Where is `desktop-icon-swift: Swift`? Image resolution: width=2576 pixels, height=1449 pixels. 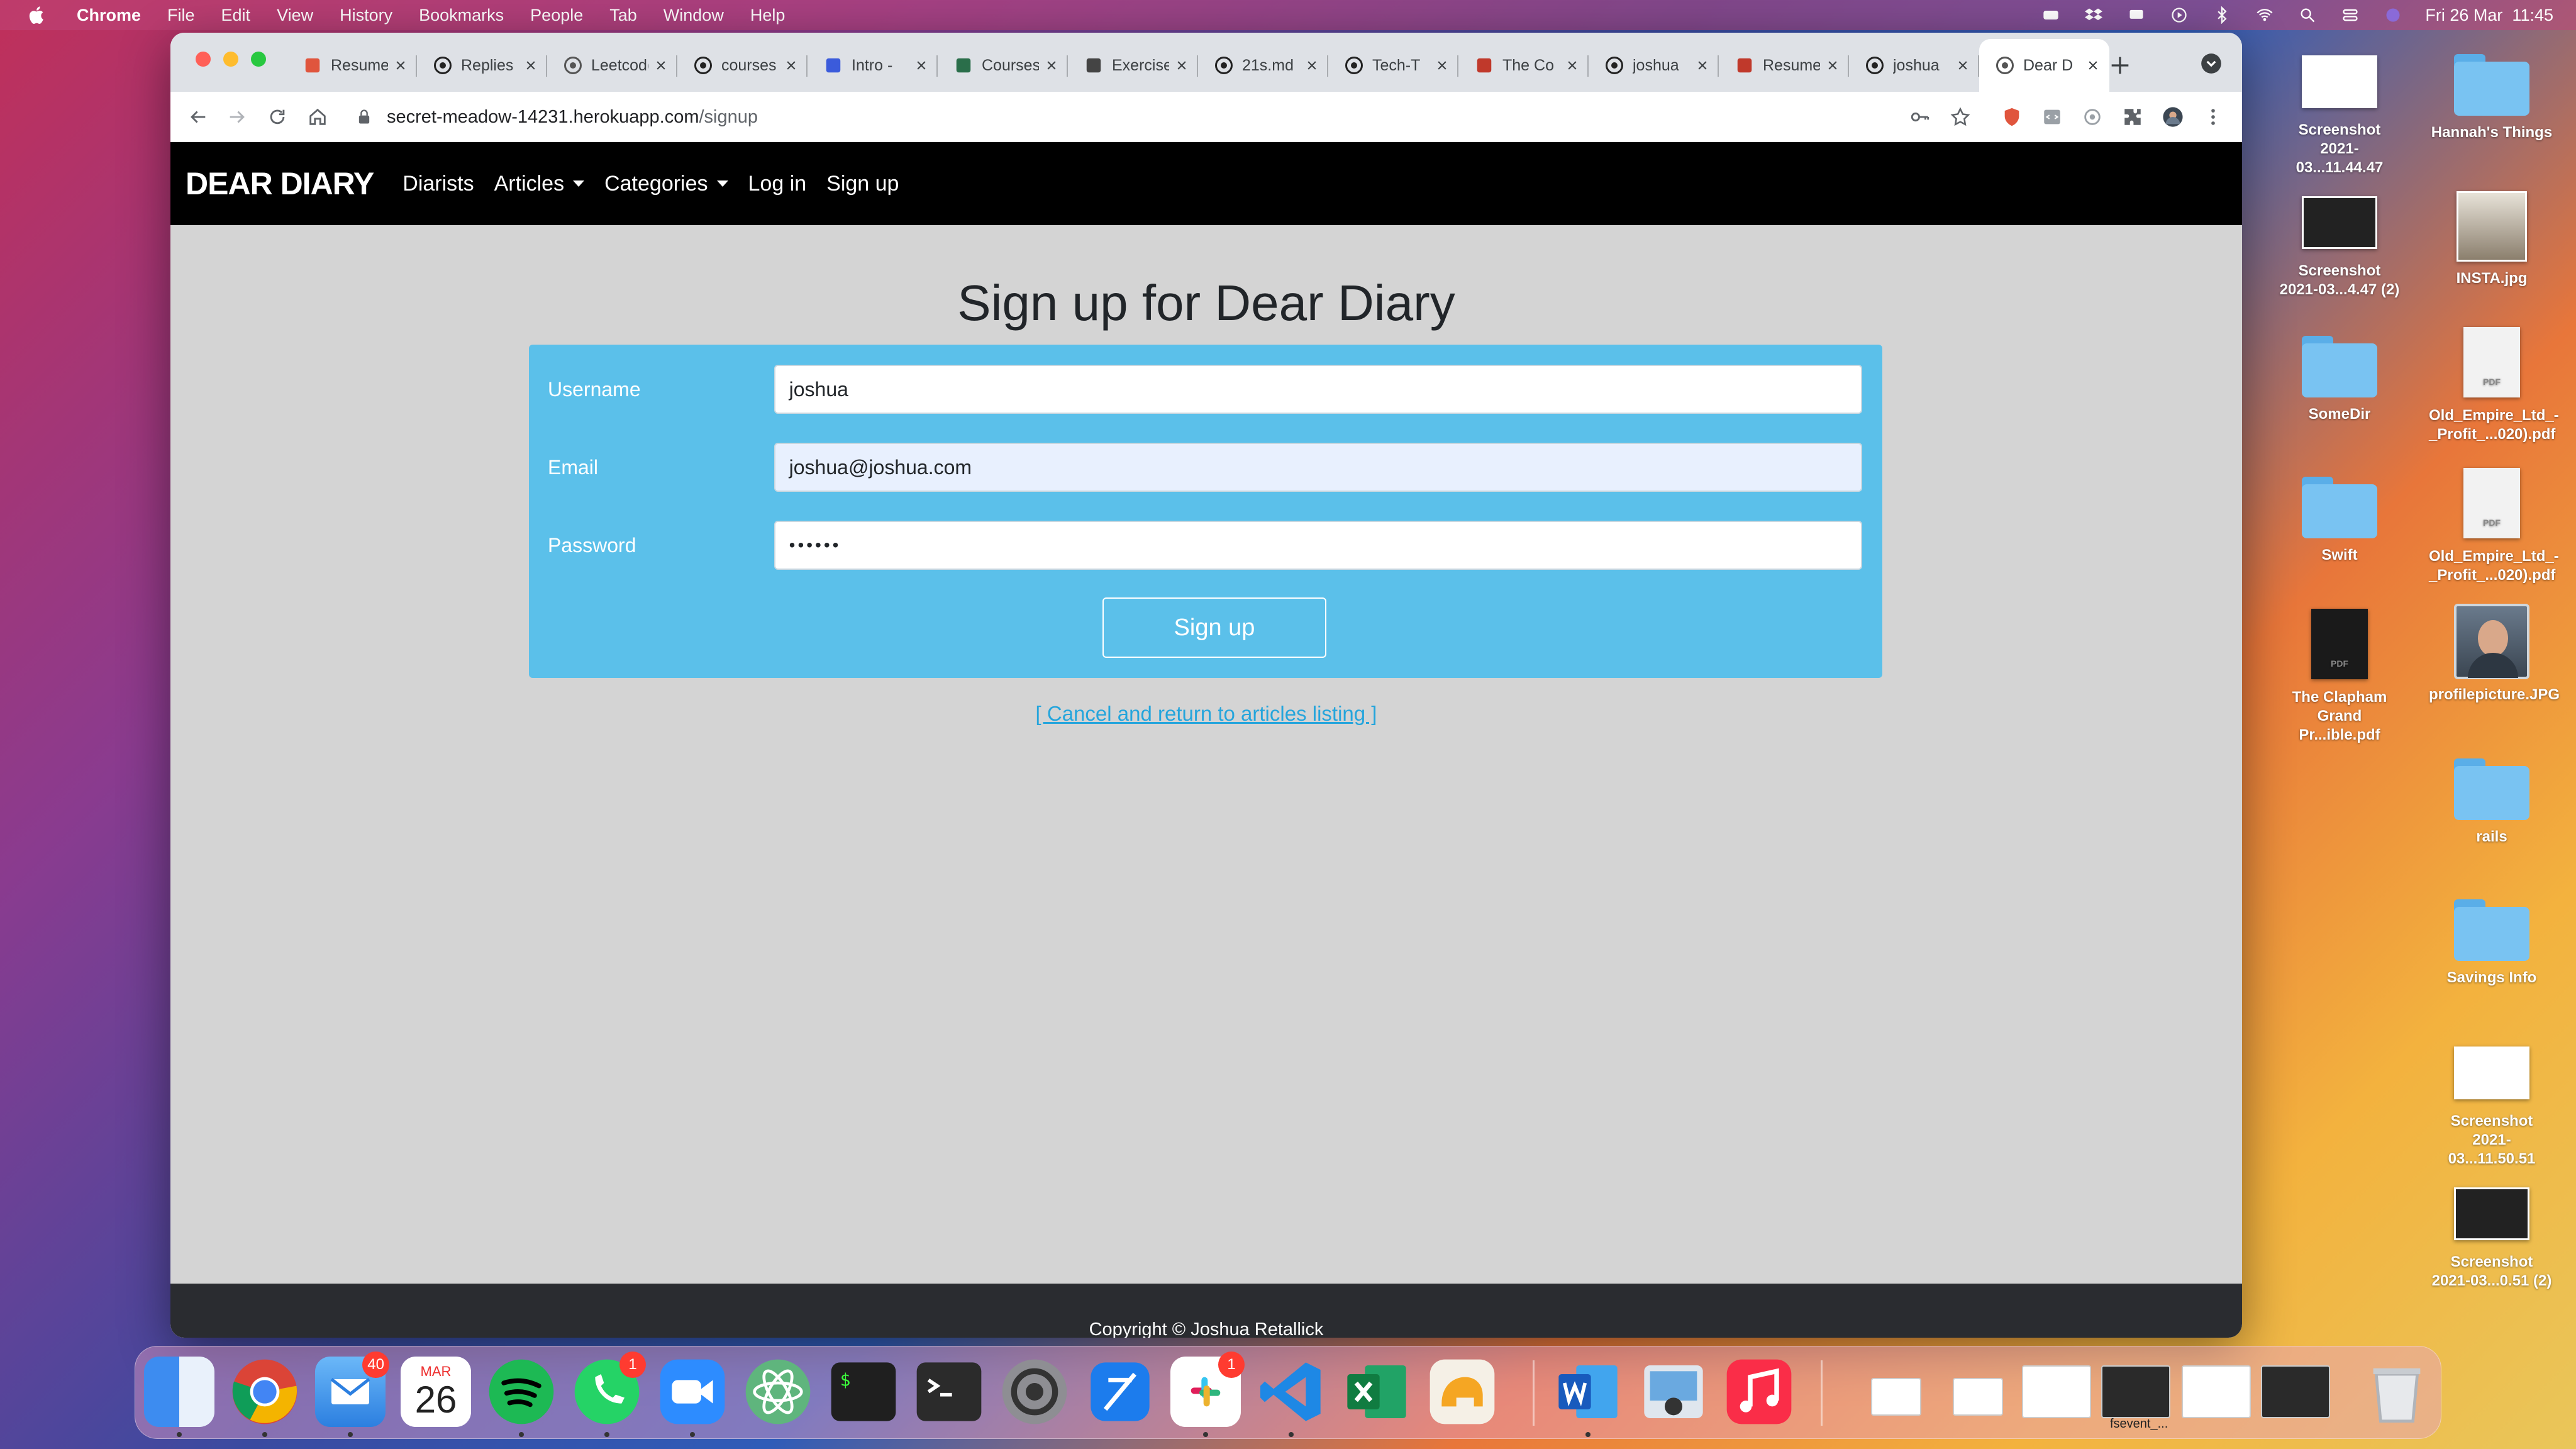 desktop-icon-swift: Swift is located at coordinates (2339, 519).